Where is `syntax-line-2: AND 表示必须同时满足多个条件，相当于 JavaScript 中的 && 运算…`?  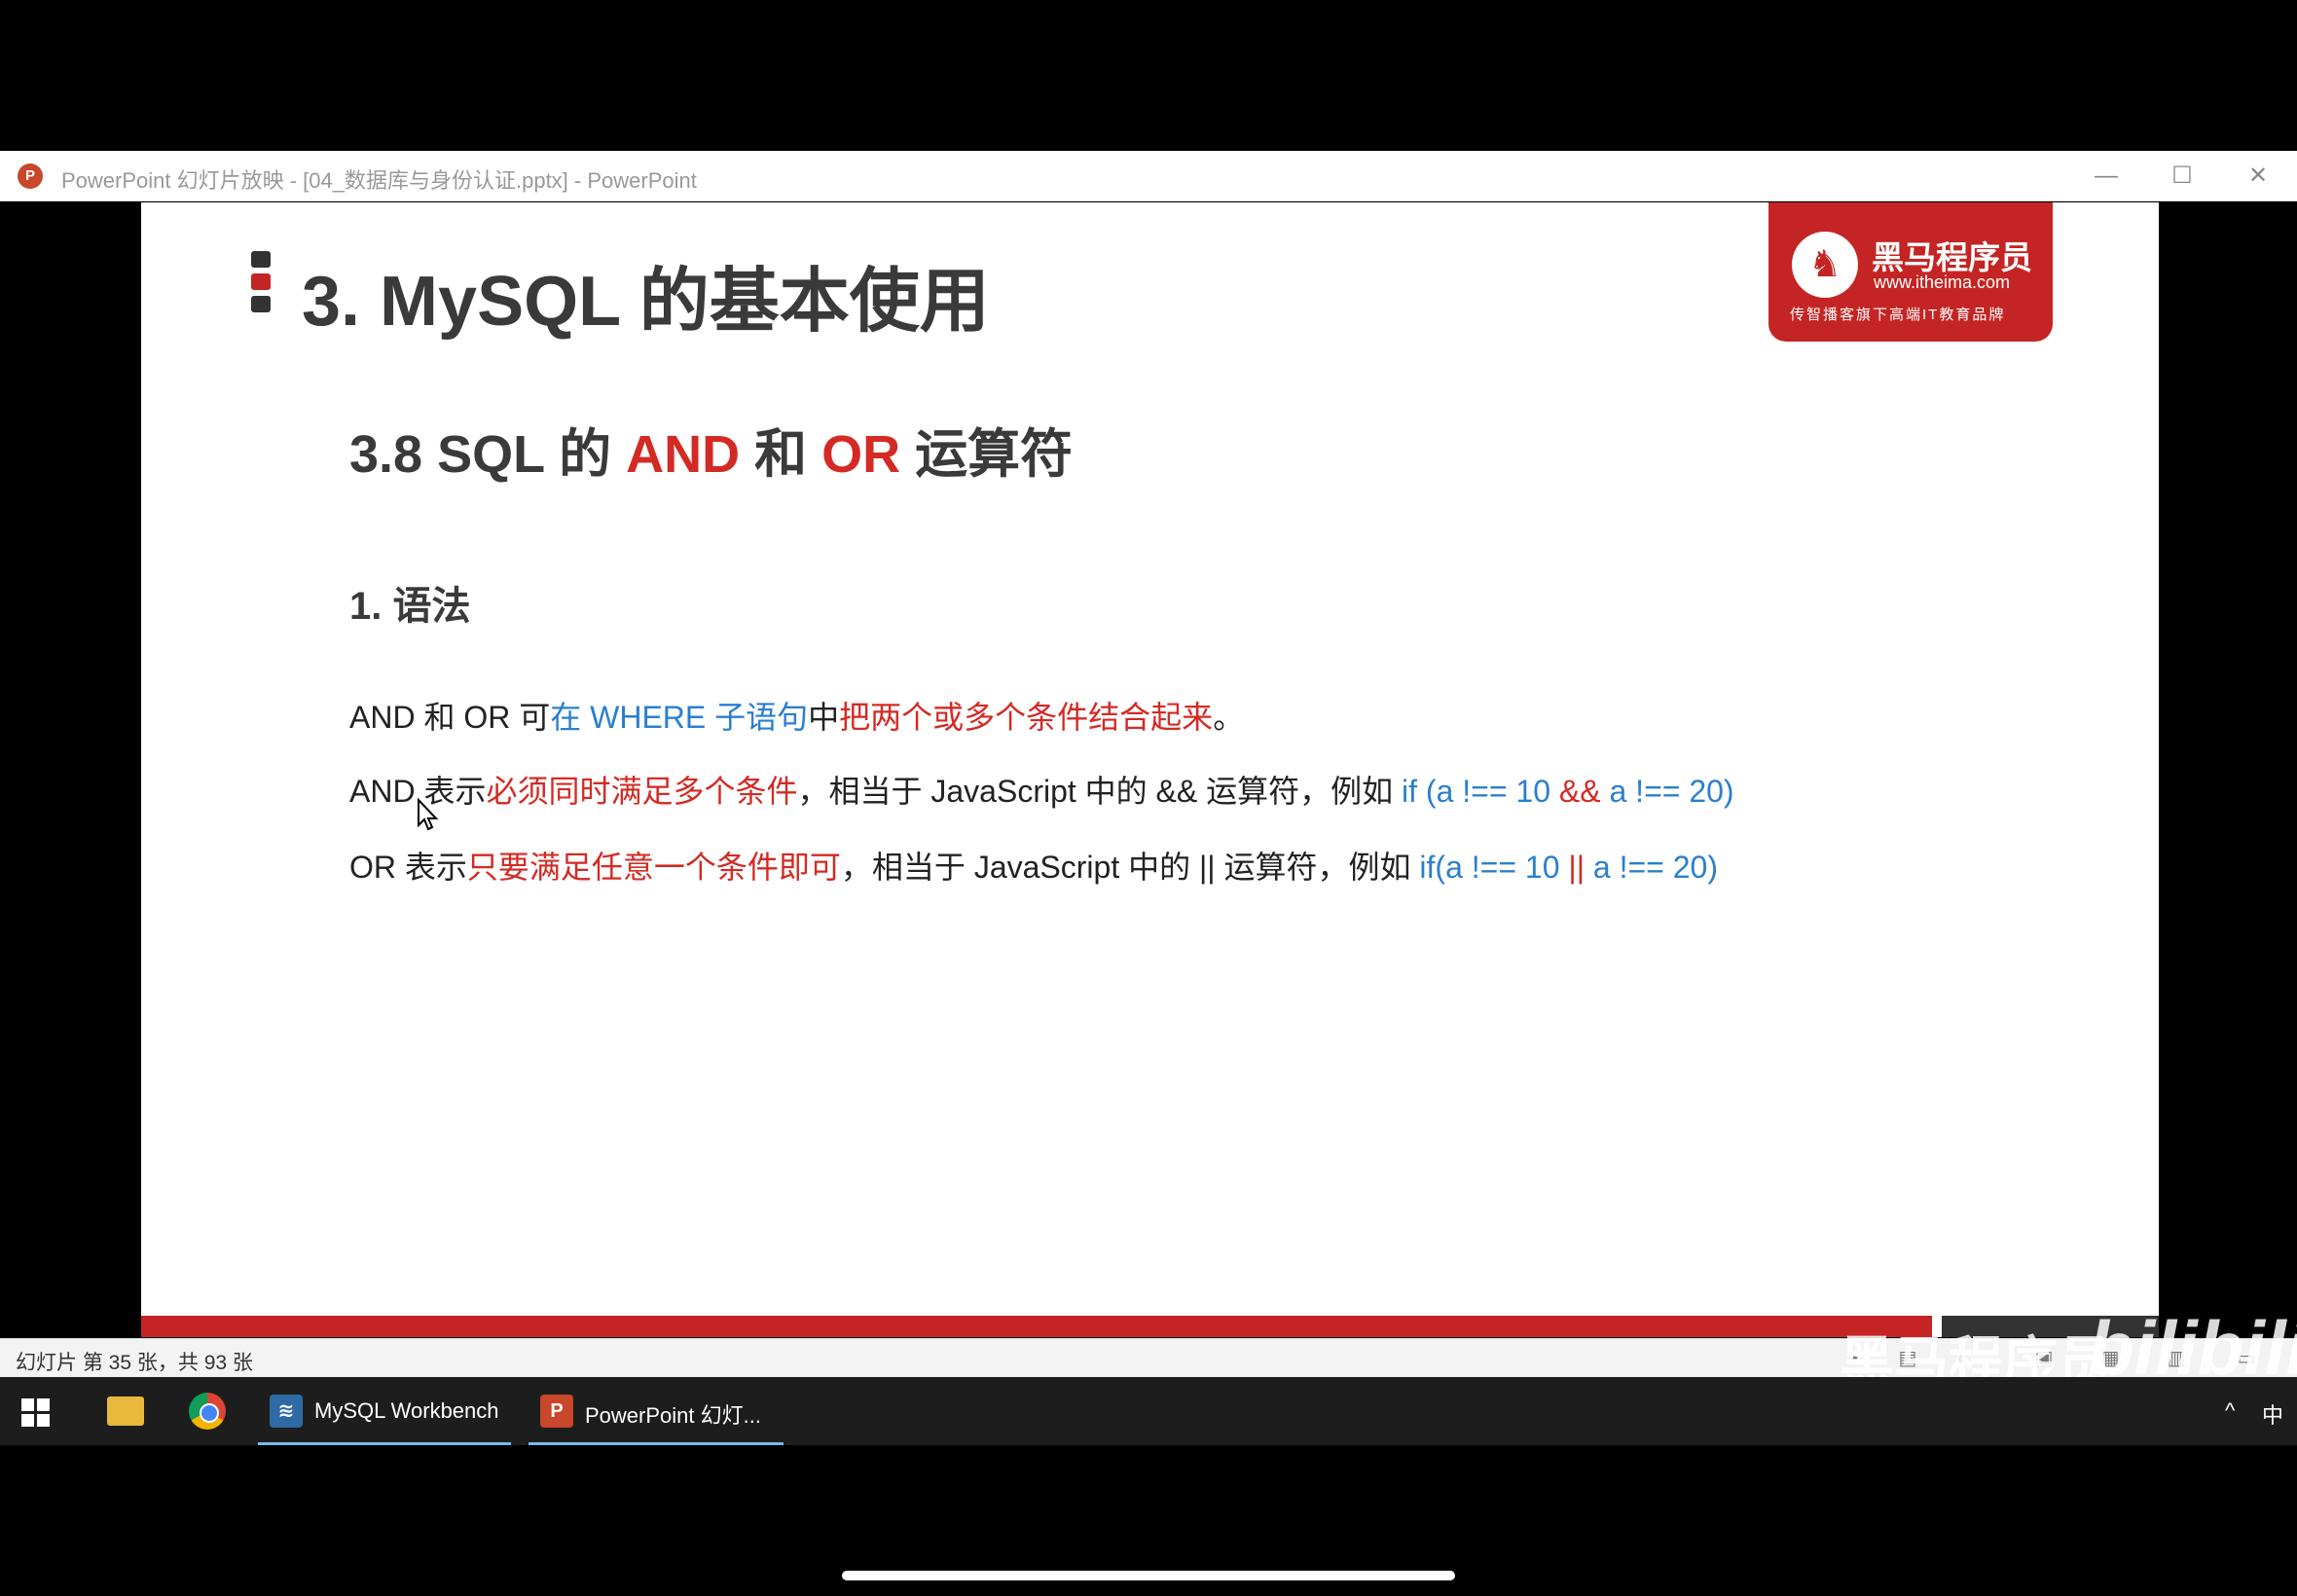
syntax-line-2: AND 表示必须同时满足多个条件，相当于 JavaScript 中的 && 运算… is located at coordinates (1041, 789).